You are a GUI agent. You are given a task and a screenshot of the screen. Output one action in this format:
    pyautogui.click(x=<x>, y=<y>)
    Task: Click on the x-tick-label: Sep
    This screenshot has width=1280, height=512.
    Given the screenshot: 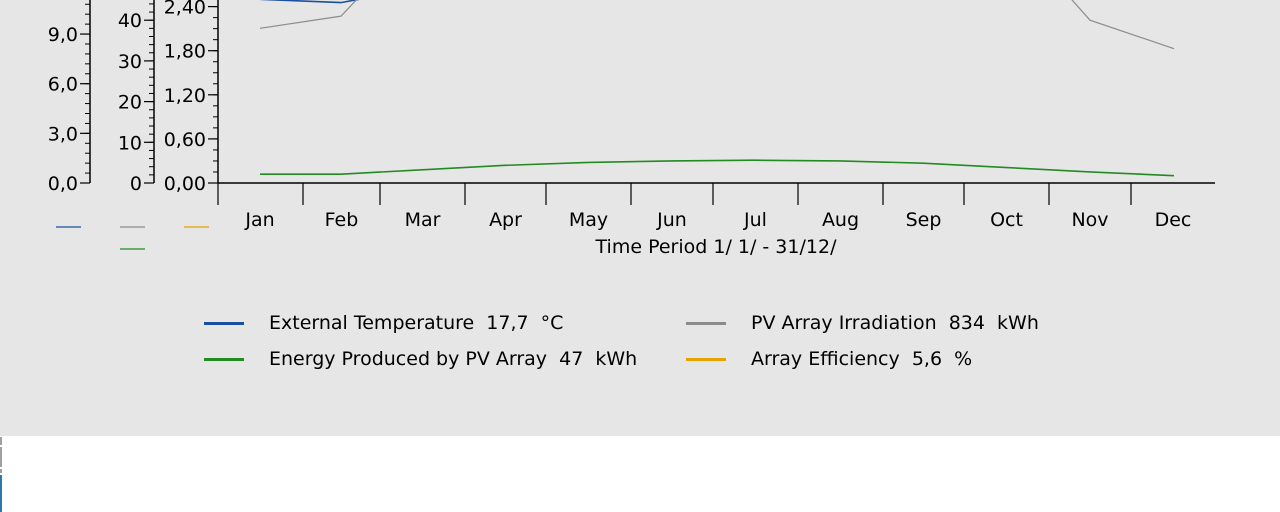 What is the action you would take?
    pyautogui.click(x=924, y=220)
    